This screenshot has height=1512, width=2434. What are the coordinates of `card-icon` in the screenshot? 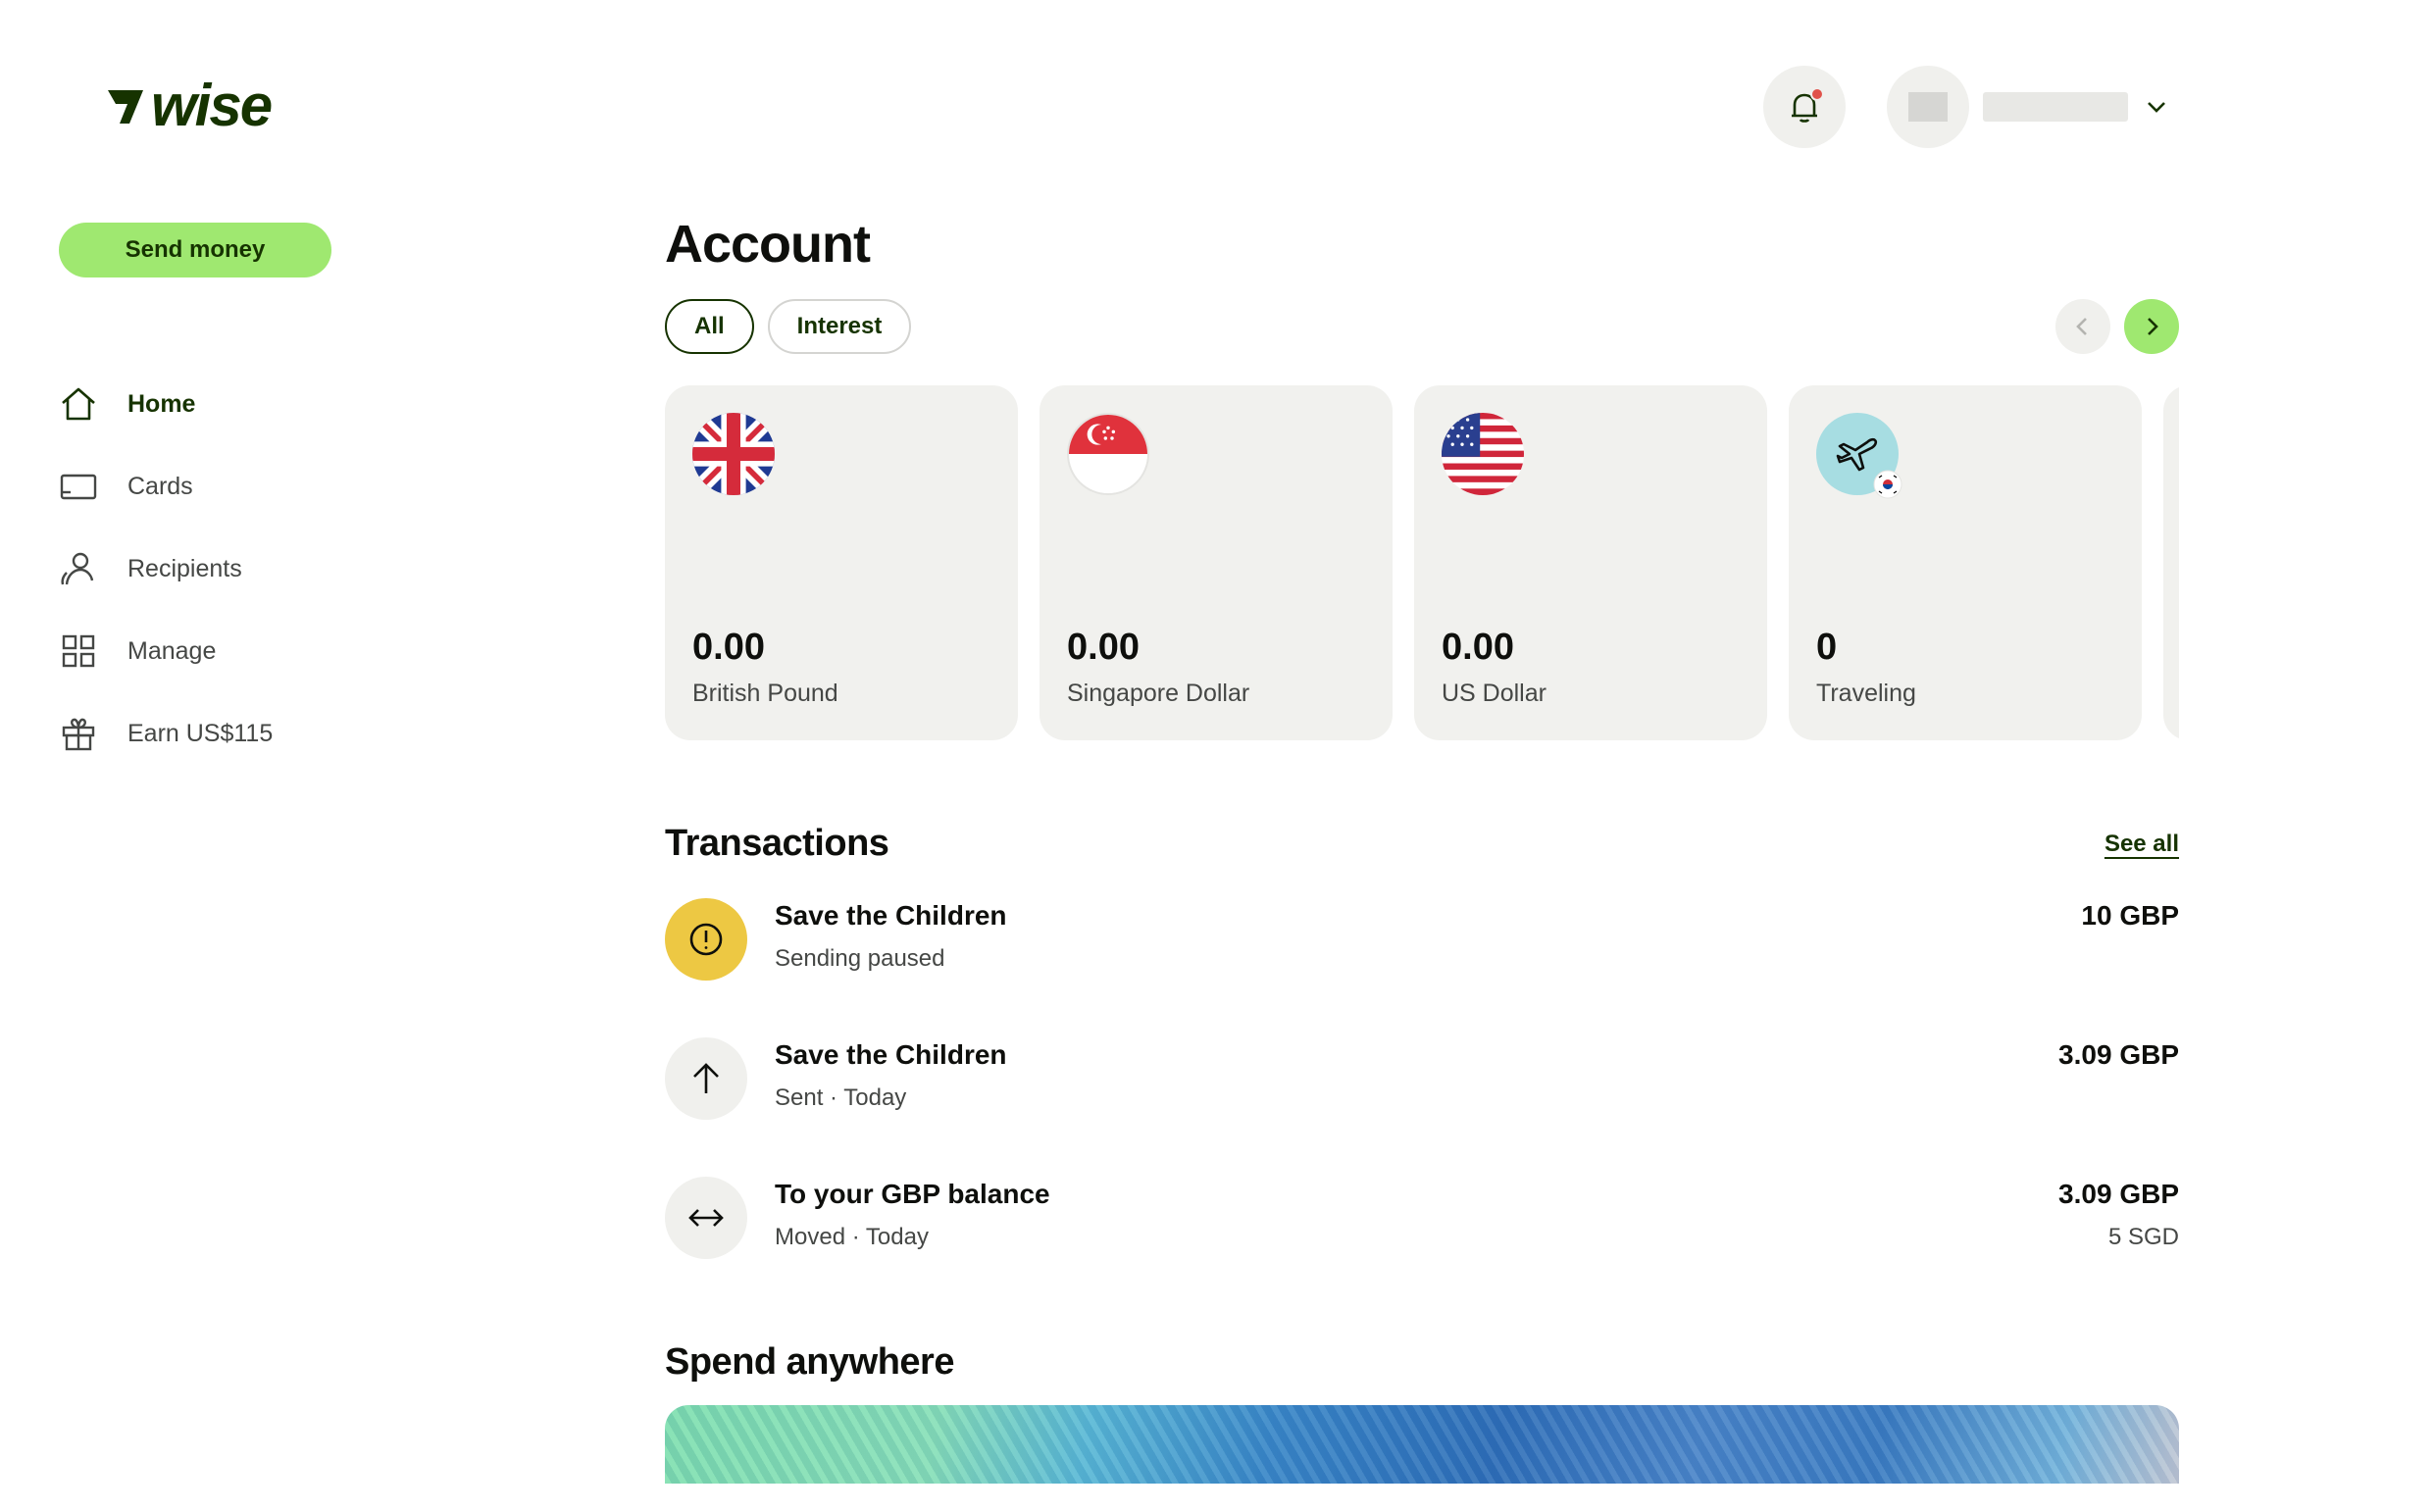 It's located at (78, 486).